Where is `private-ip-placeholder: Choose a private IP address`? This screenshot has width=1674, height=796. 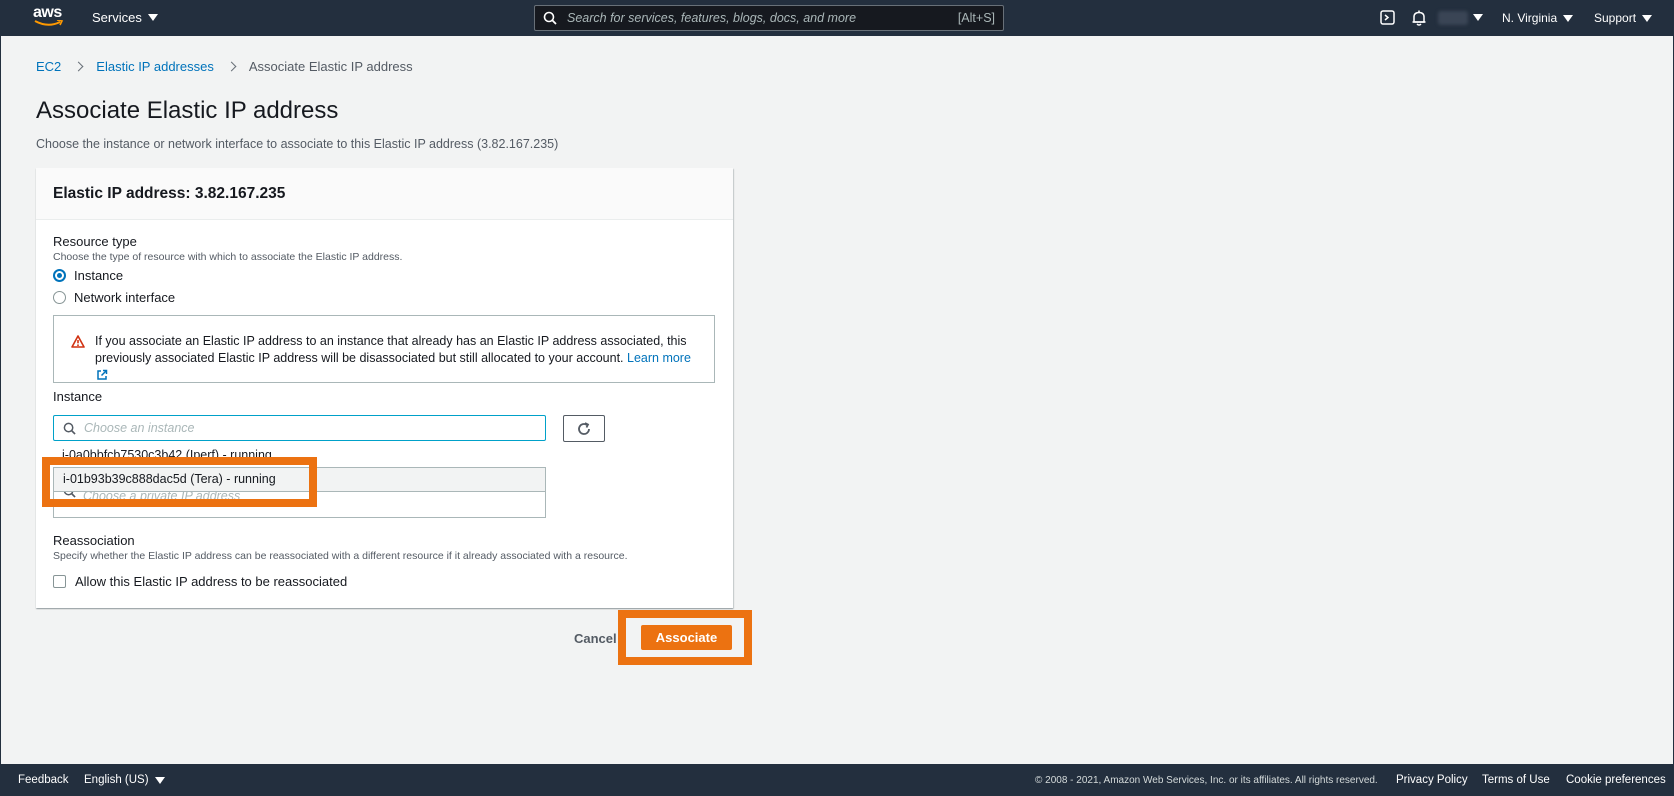 private-ip-placeholder: Choose a private IP address is located at coordinates (162, 497).